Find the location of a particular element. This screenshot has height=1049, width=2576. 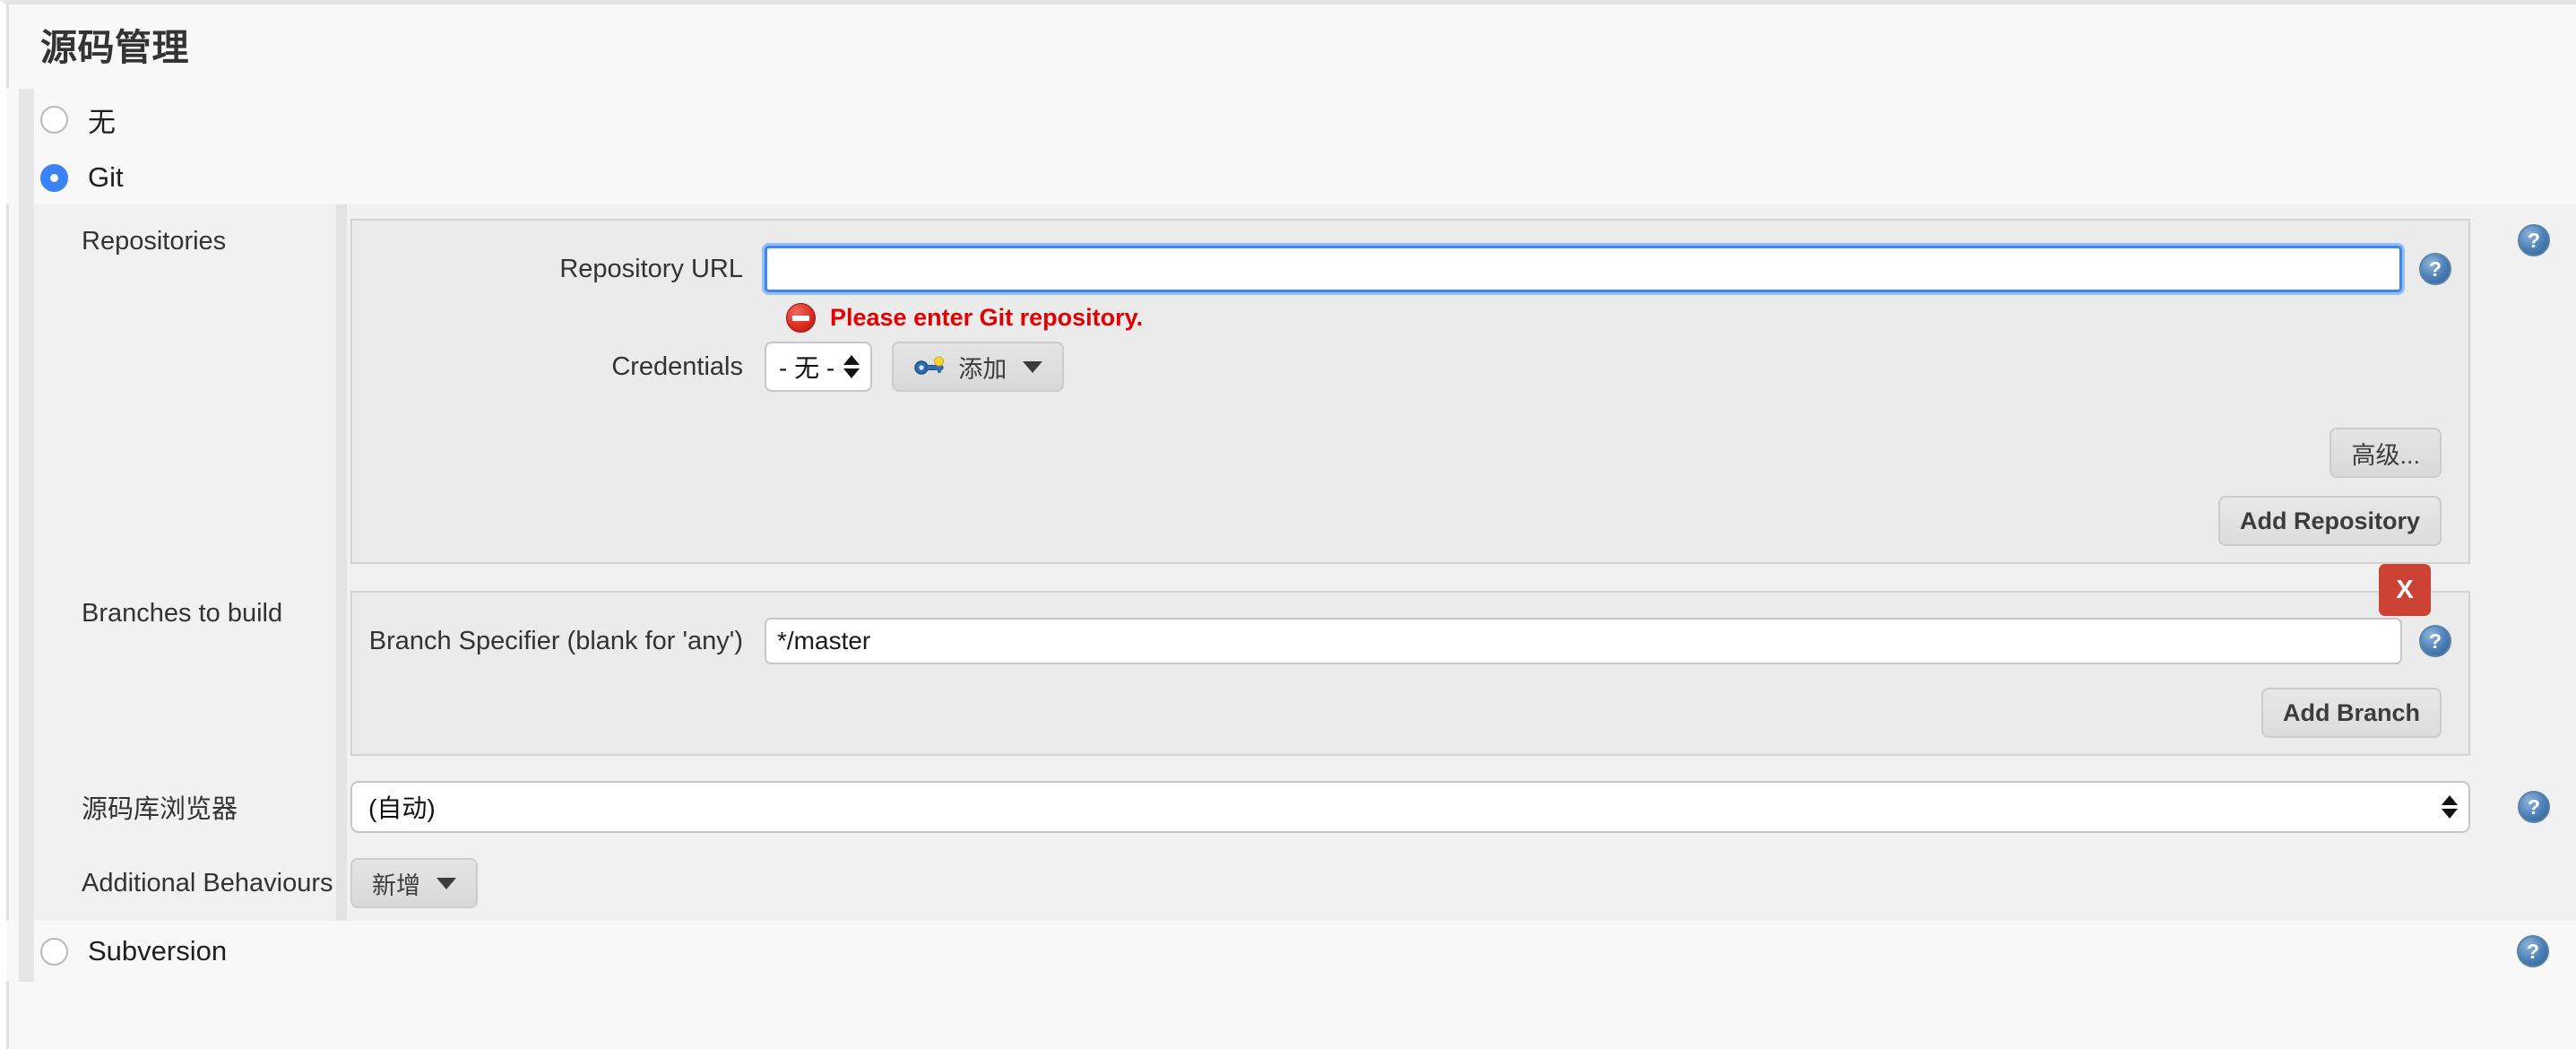

branch-specifier-control is located at coordinates (1583, 641).